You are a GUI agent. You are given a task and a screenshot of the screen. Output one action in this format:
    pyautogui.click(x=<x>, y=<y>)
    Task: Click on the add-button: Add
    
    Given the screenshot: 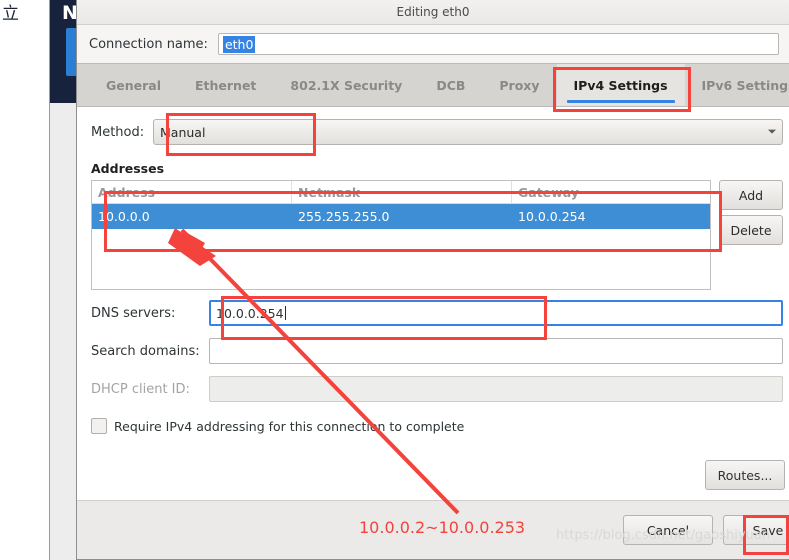 What is the action you would take?
    pyautogui.click(x=751, y=195)
    